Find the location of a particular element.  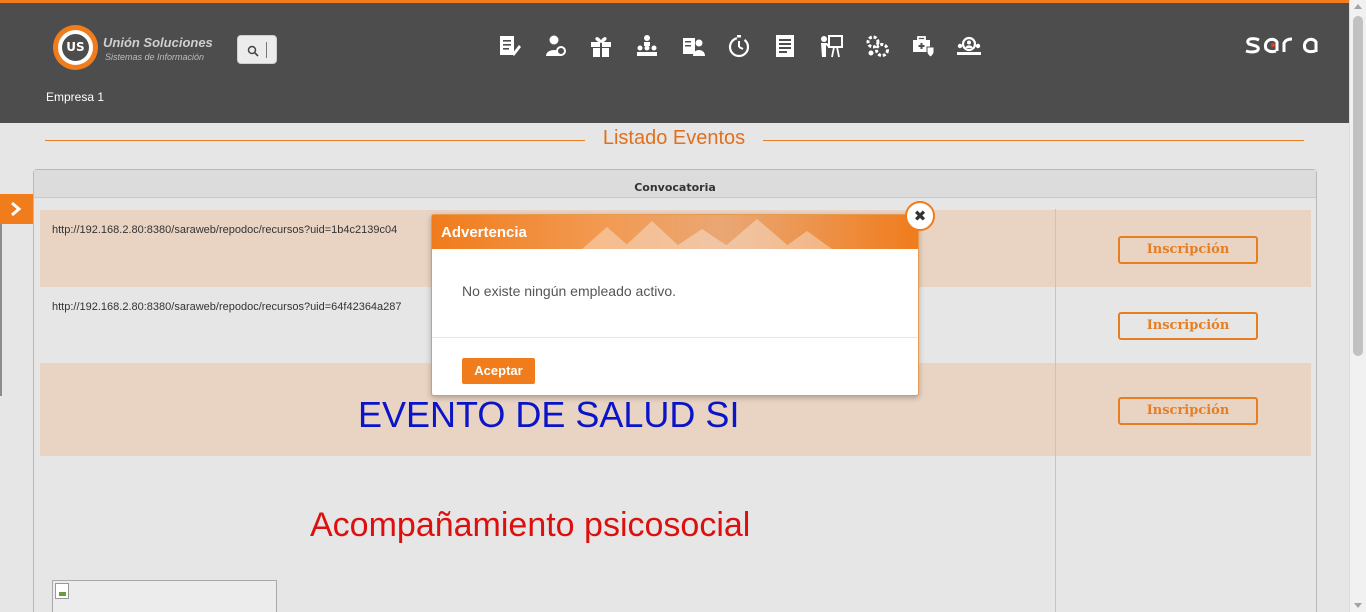

group-search-icon is located at coordinates (969, 46).